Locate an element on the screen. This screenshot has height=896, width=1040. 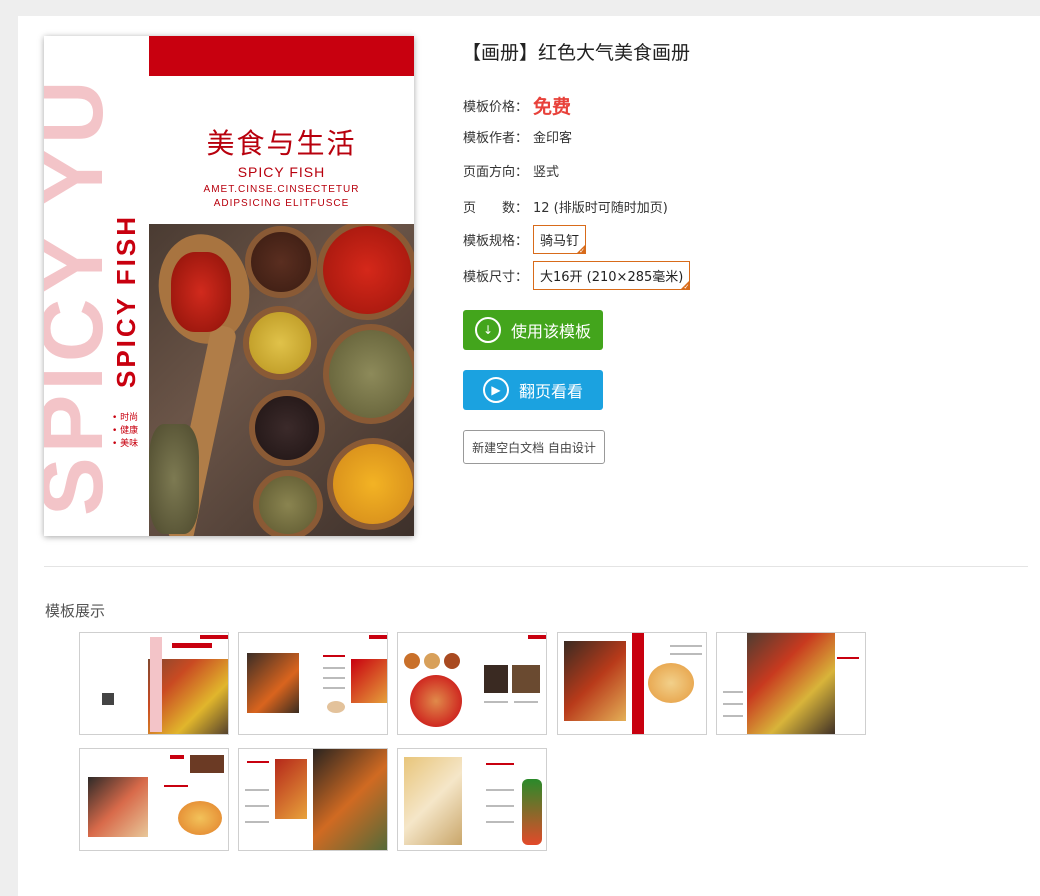
pages-value: 12 (排版时可随时加页) is located at coordinates (600, 208).